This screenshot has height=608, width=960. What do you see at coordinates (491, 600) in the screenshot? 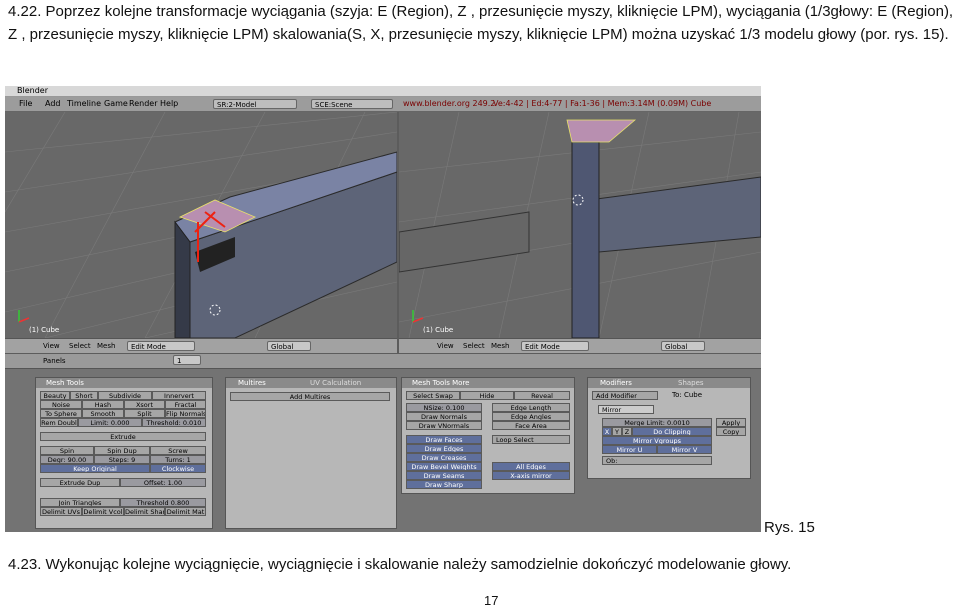
I see `page-number: 17` at bounding box center [491, 600].